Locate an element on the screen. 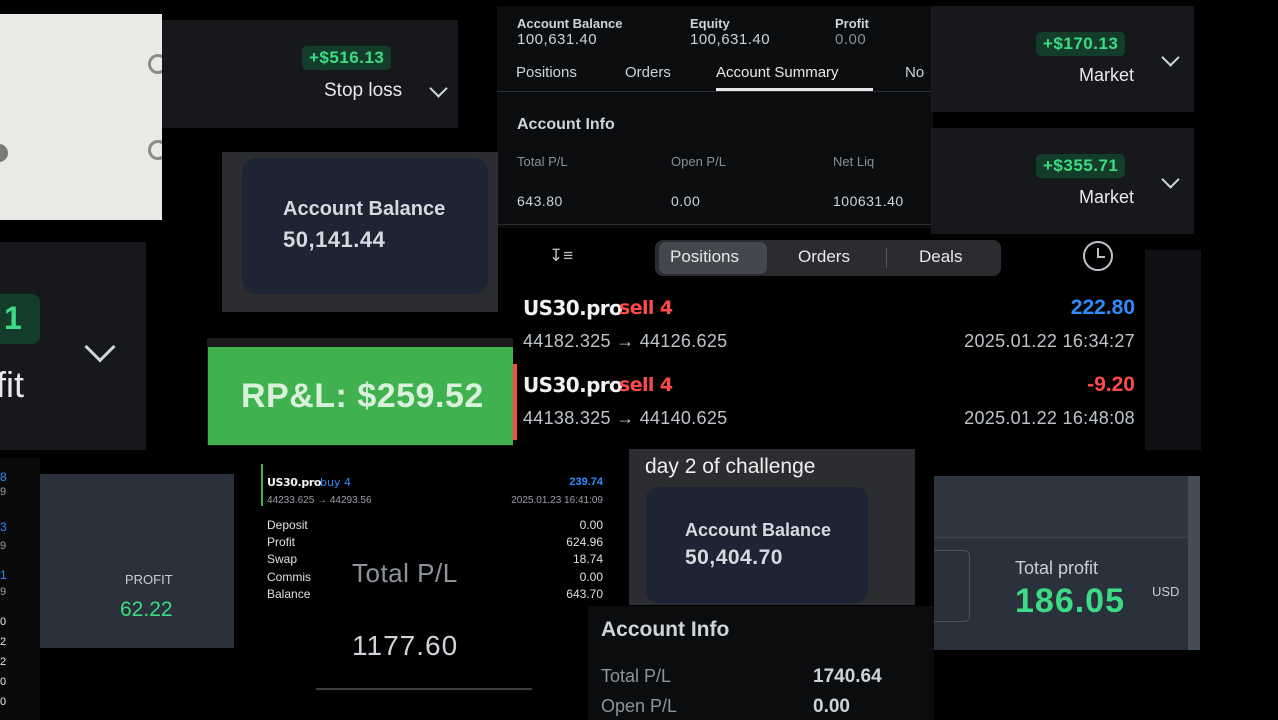  account-info-2-title: Account Info is located at coordinates (665, 629).